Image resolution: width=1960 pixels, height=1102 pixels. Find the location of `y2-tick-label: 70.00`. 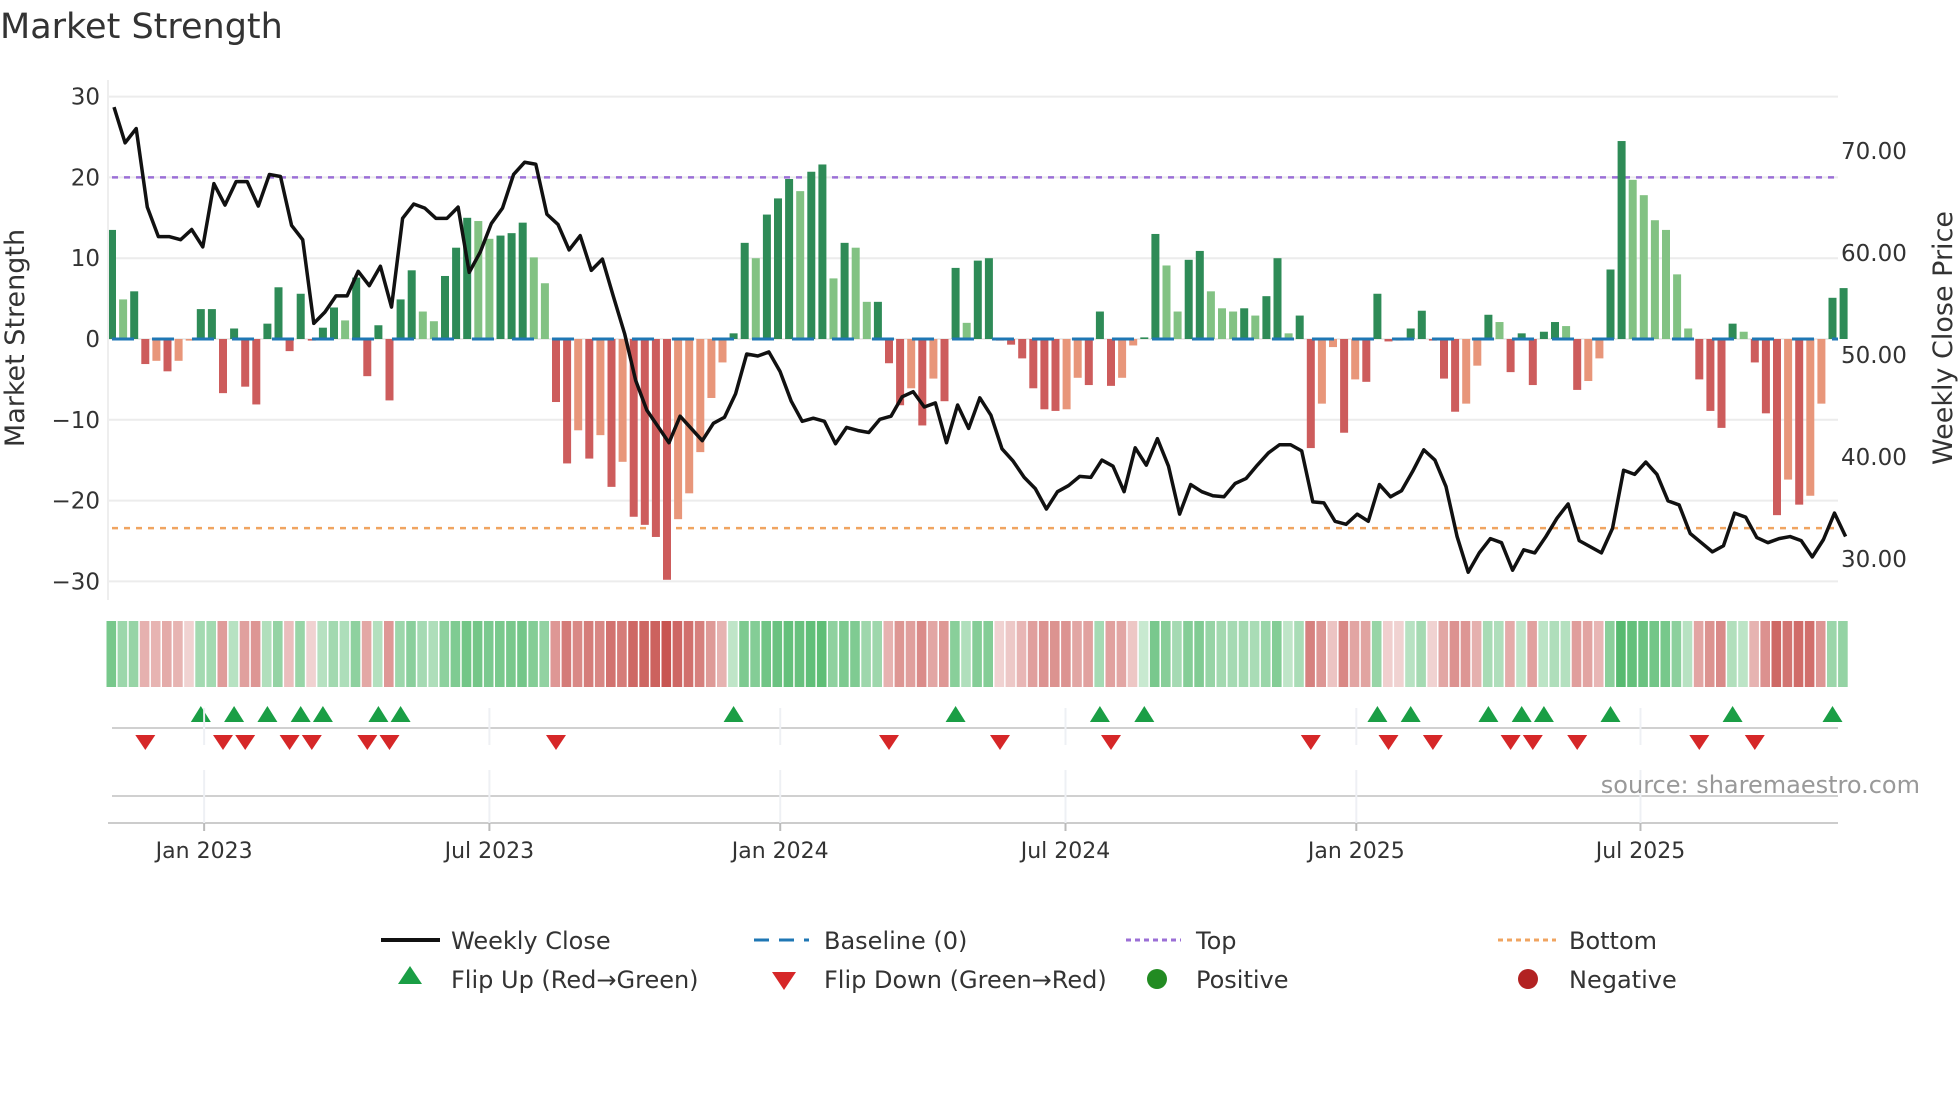

y2-tick-label: 70.00 is located at coordinates (1874, 152).